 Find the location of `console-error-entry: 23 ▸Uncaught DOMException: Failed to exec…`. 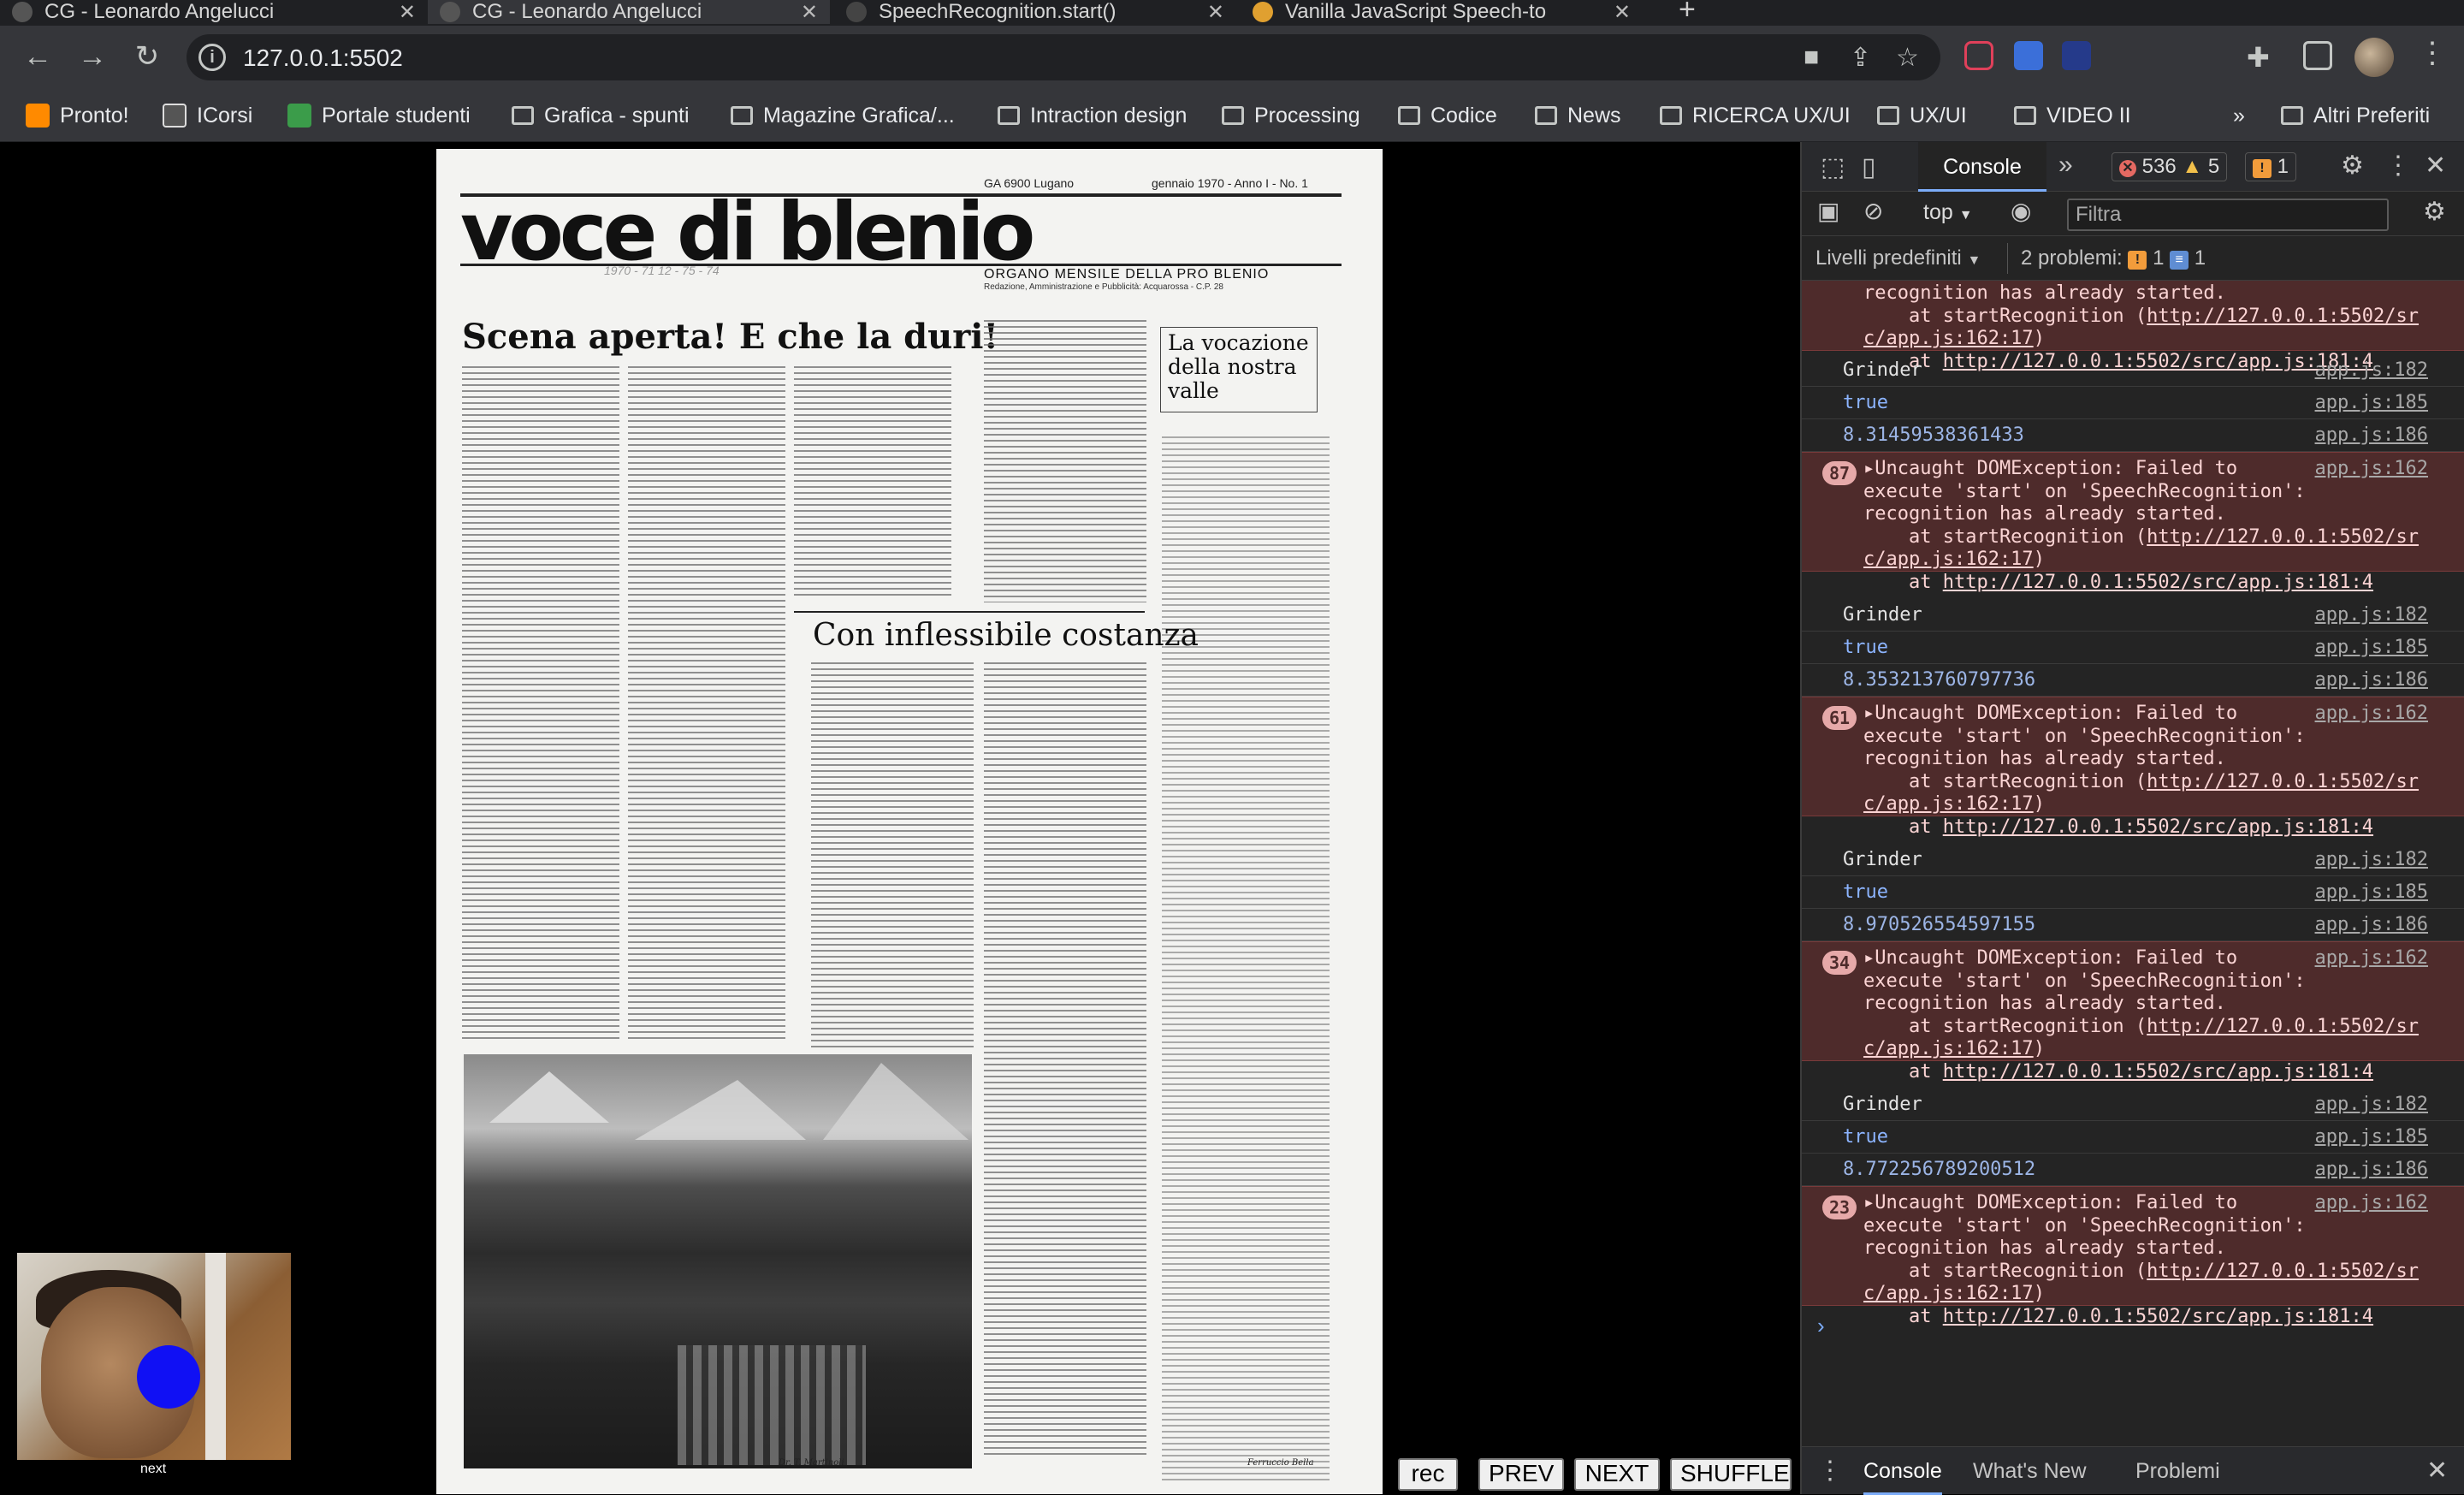

console-error-entry: 23 ▸Uncaught DOMException: Failed to exec… is located at coordinates (2133, 1256).